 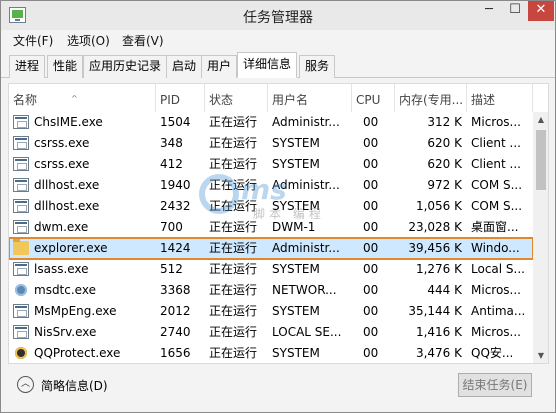 I want to click on process-memory: 444 K, so click(x=444, y=290).